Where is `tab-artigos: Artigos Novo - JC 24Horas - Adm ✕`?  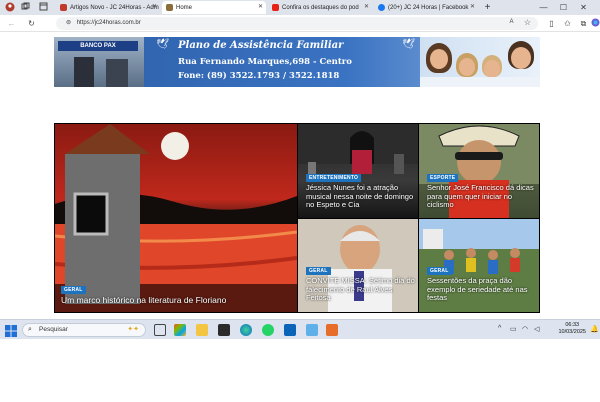 tab-artigos: Artigos Novo - JC 24Horas - Adm ✕ is located at coordinates (108, 7).